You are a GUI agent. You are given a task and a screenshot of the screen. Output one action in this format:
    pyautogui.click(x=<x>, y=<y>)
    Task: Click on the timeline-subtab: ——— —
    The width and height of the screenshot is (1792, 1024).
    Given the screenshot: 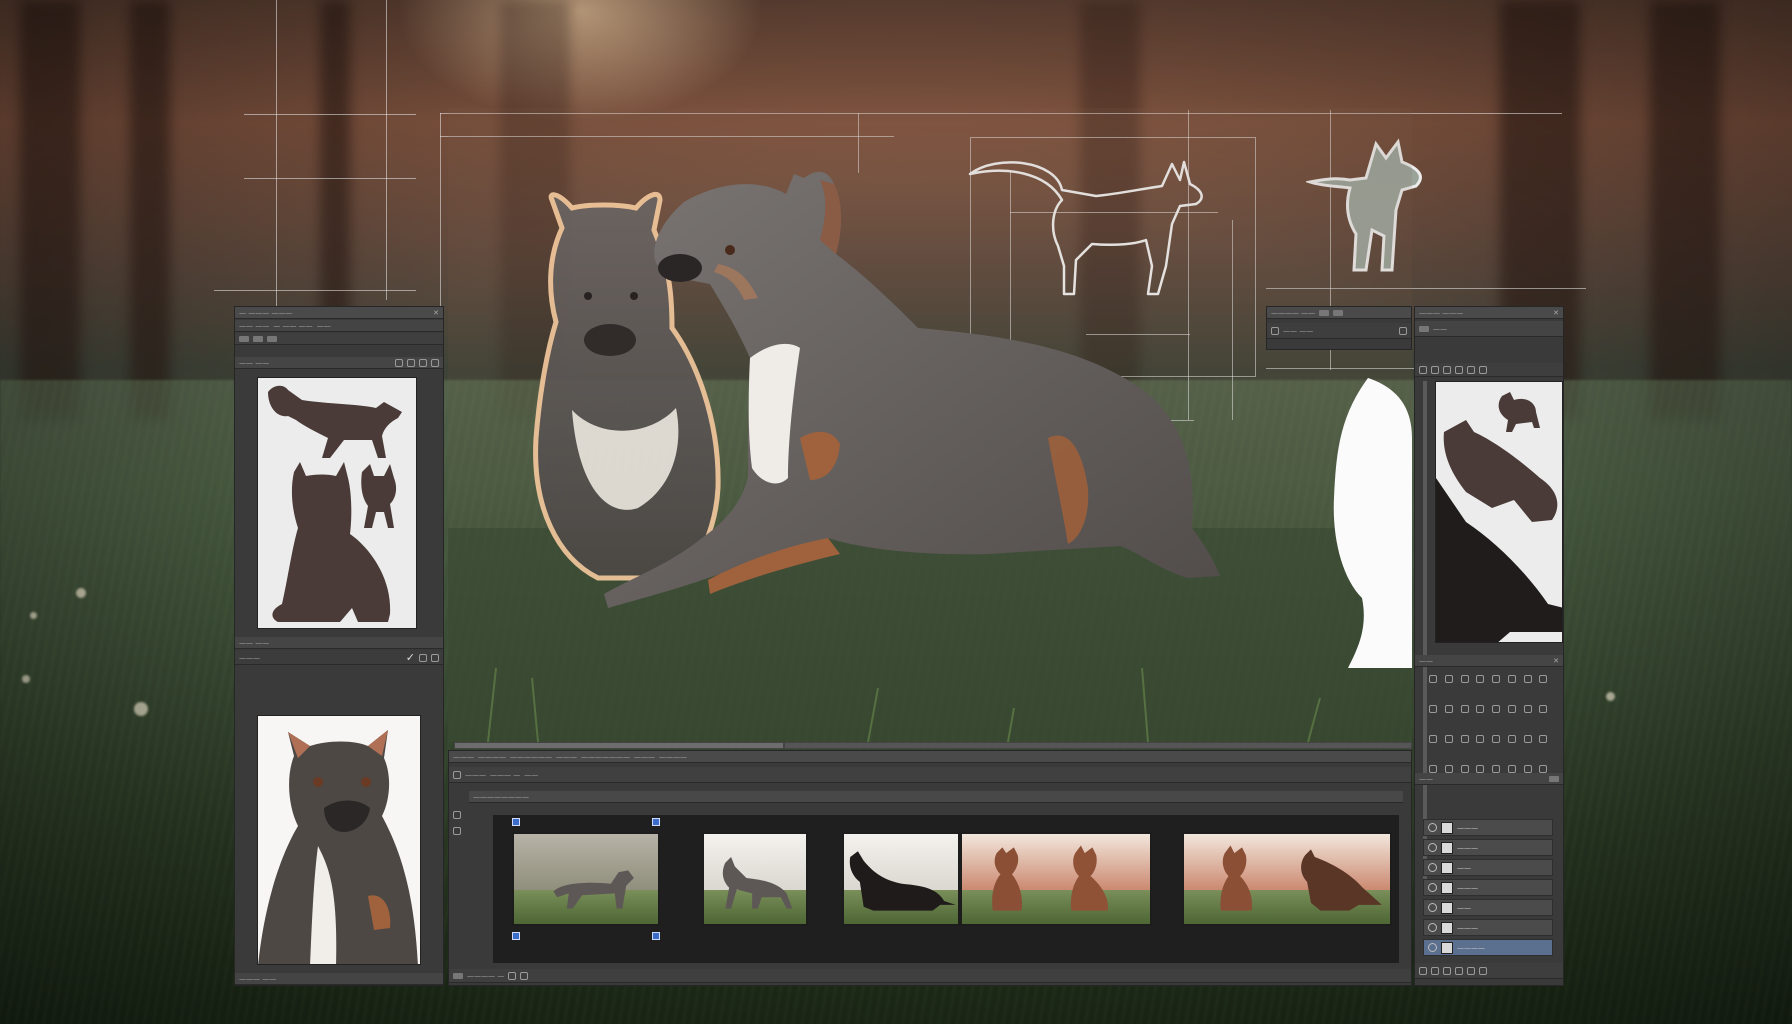 What is the action you would take?
    pyautogui.click(x=505, y=775)
    